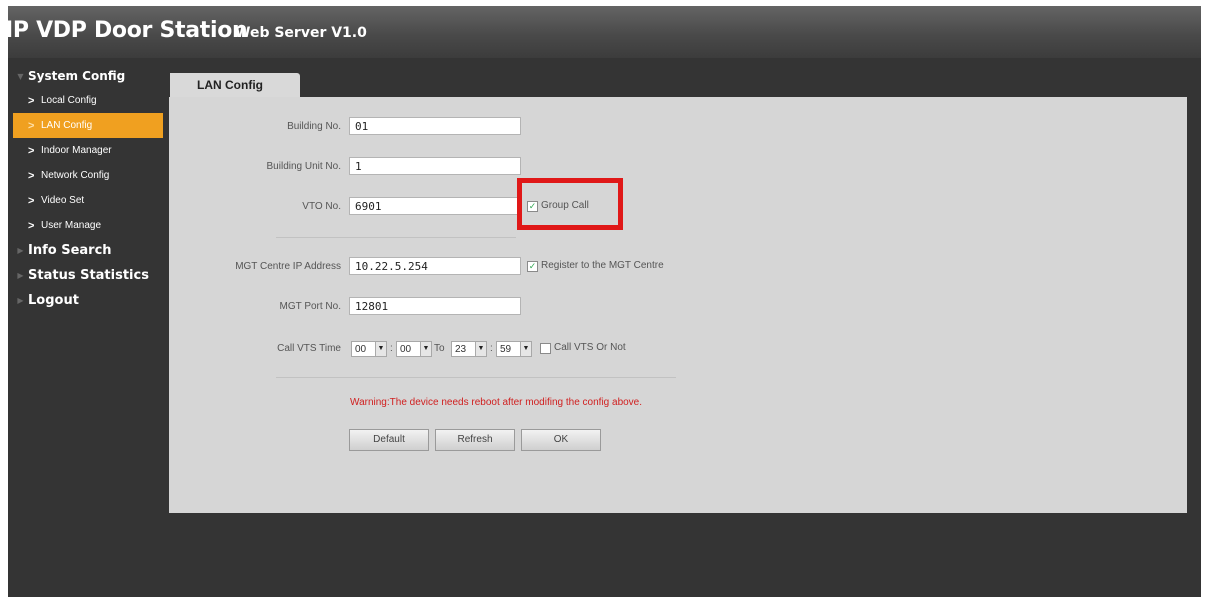 This screenshot has width=1209, height=597. I want to click on vto-no-label: VTO No., so click(321, 206).